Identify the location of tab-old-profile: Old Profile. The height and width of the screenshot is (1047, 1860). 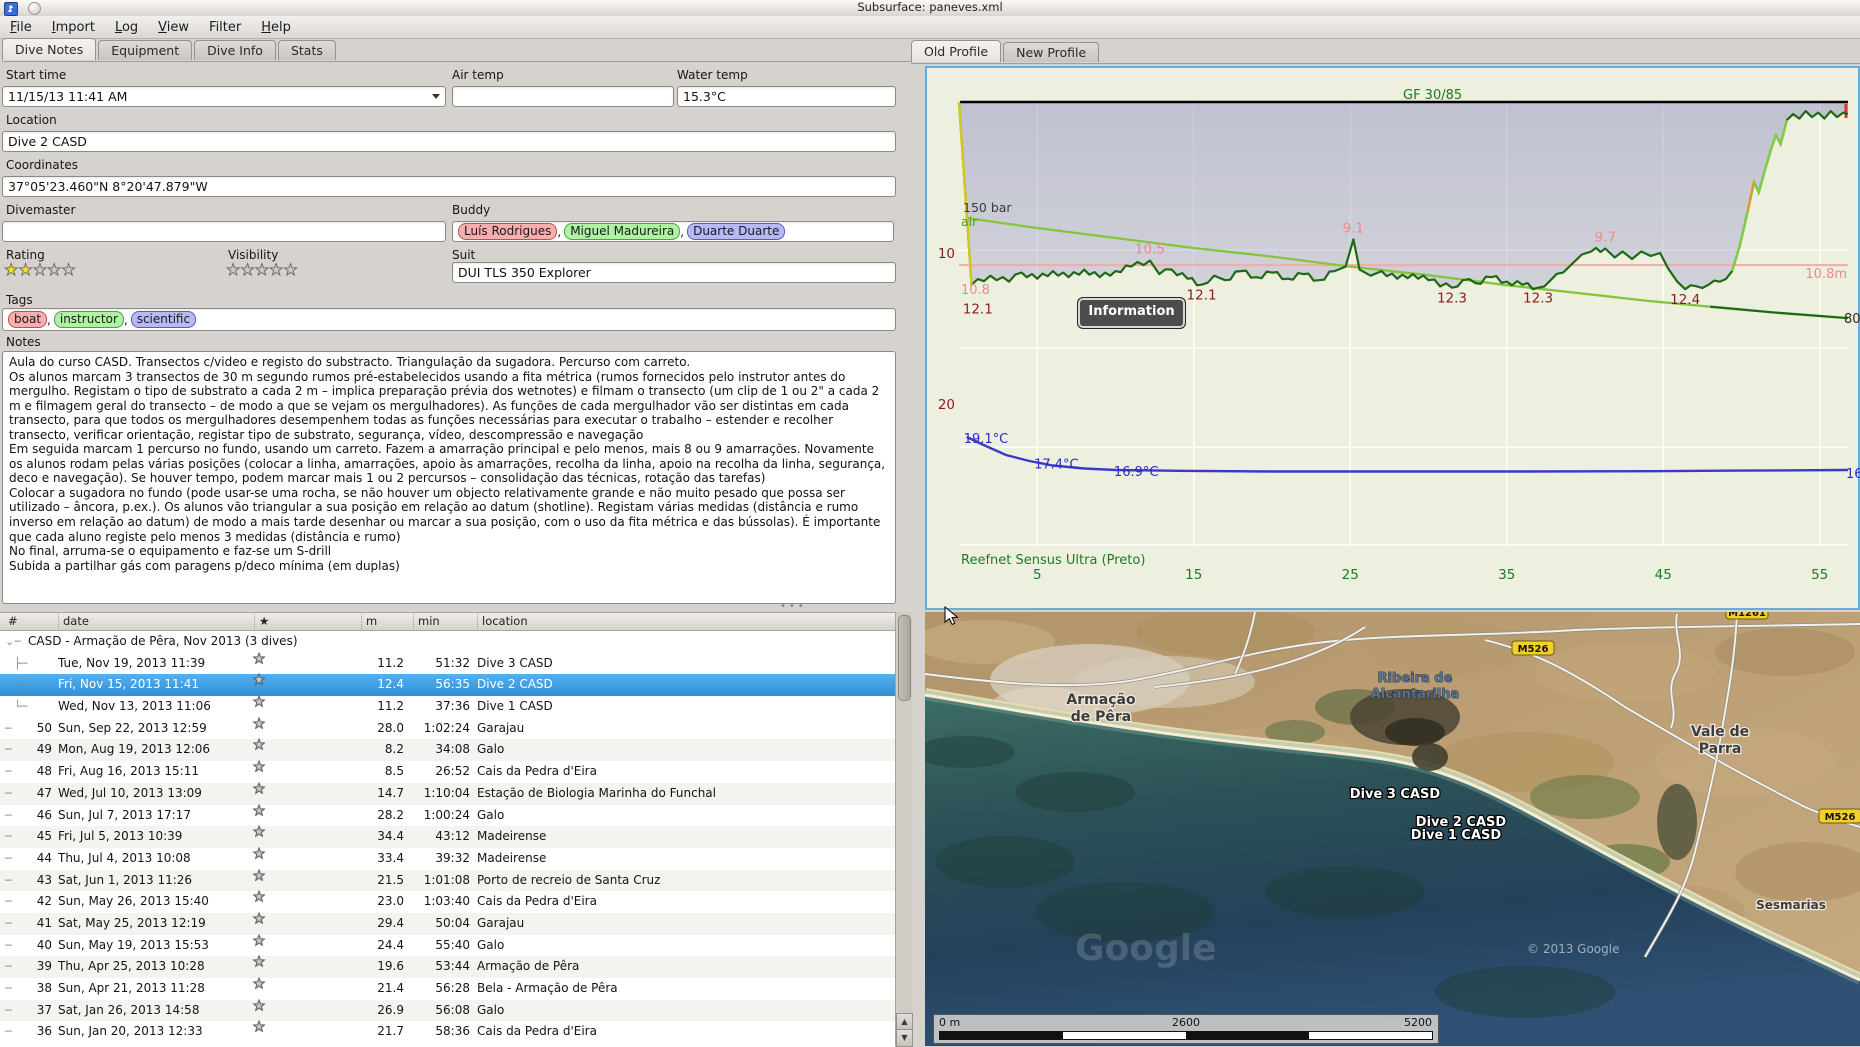
(956, 51).